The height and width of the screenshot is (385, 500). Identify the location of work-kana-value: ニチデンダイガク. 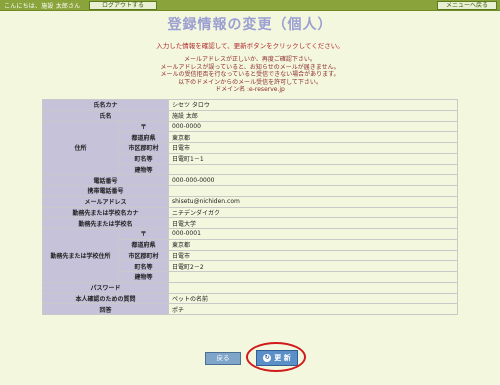
(313, 212).